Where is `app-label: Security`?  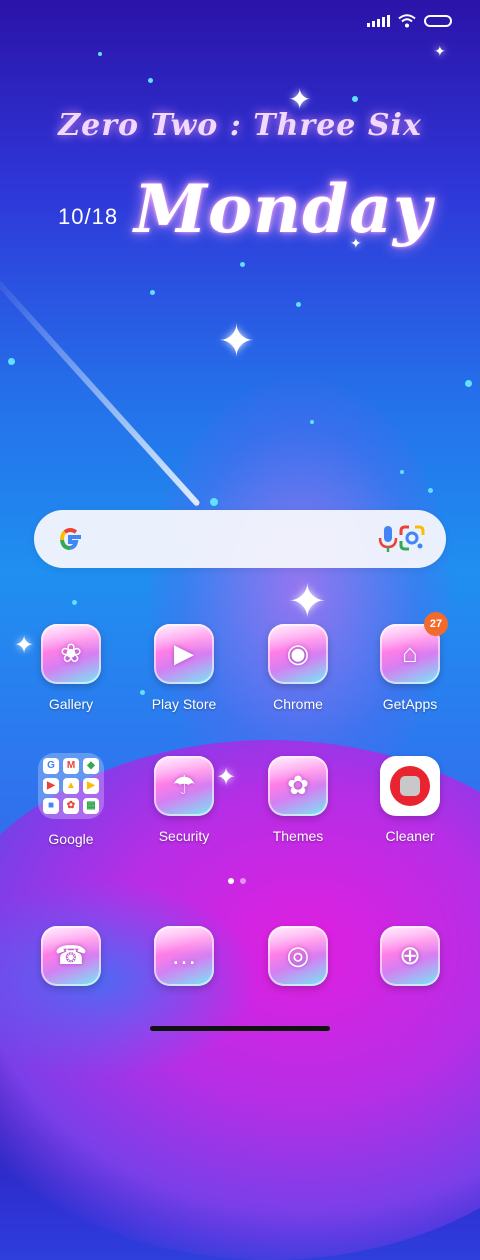 app-label: Security is located at coordinates (184, 836).